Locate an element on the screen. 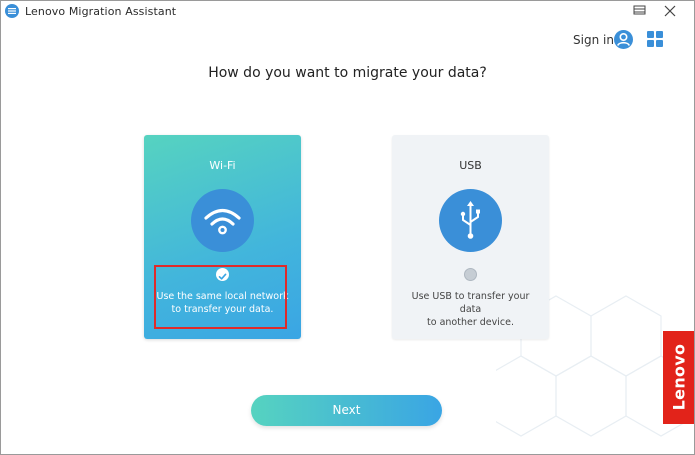  close-icon is located at coordinates (670, 11).